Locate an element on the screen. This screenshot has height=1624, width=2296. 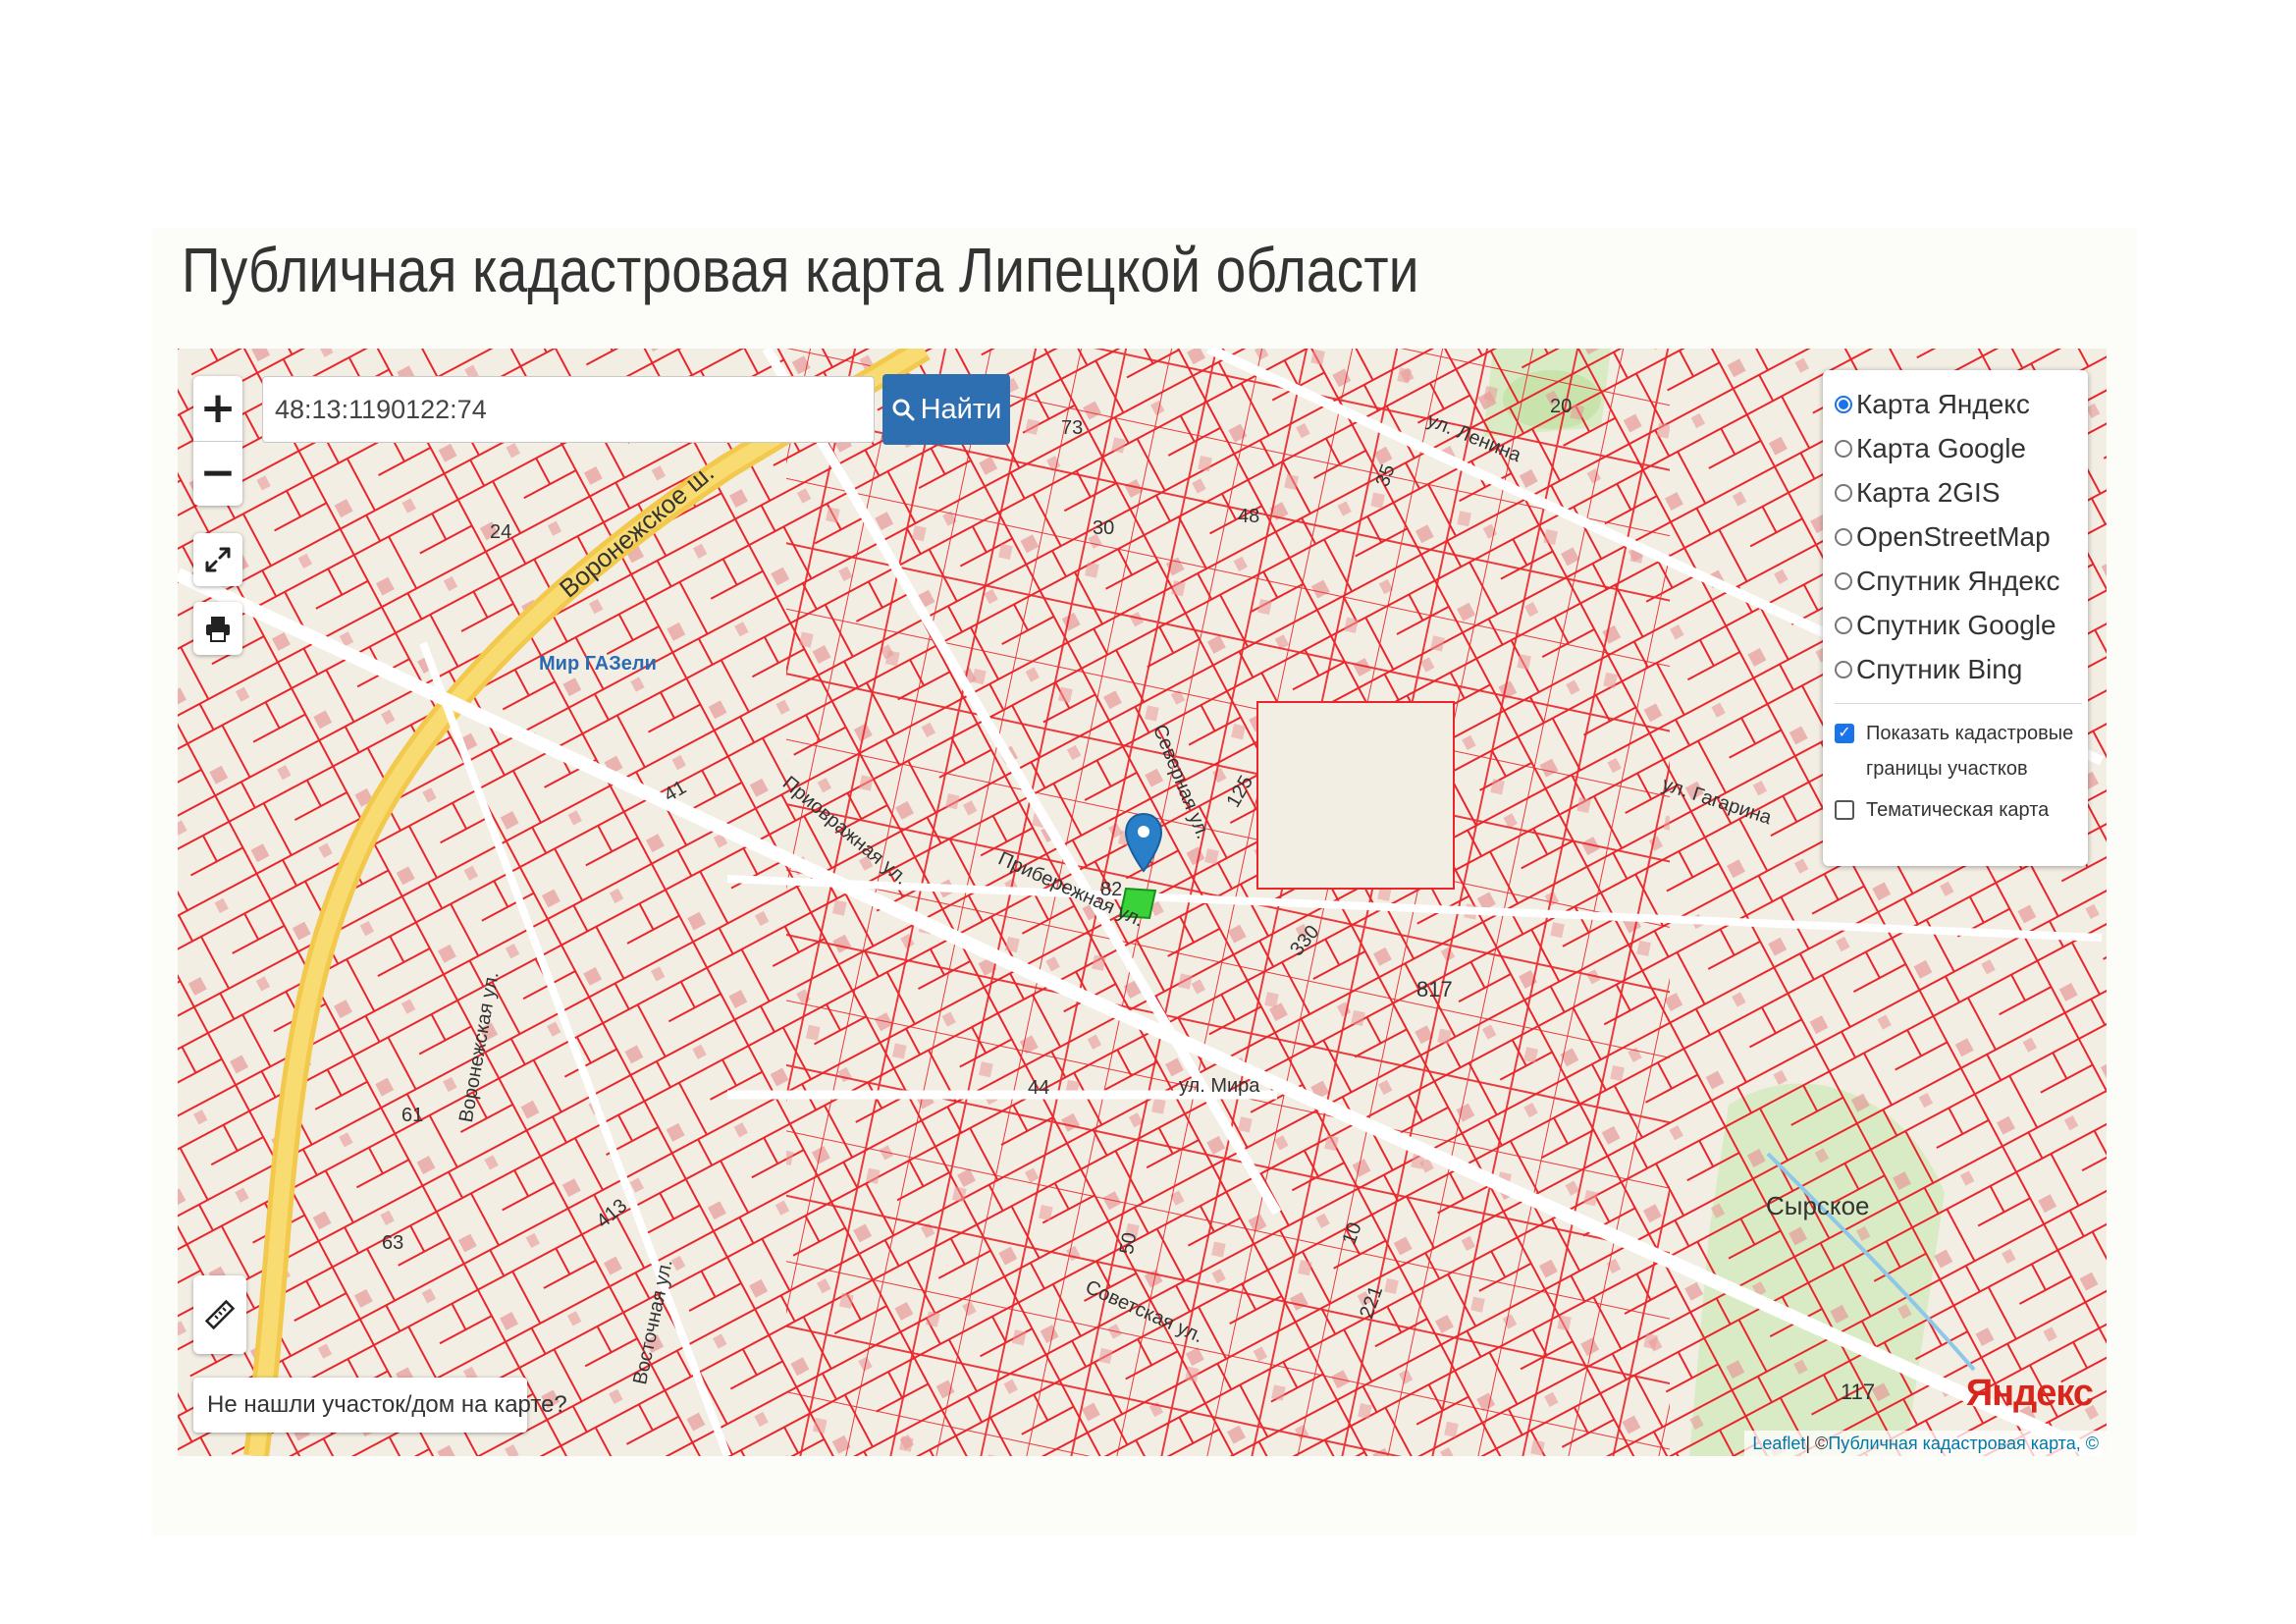
zoom-control: + − is located at coordinates (218, 441).